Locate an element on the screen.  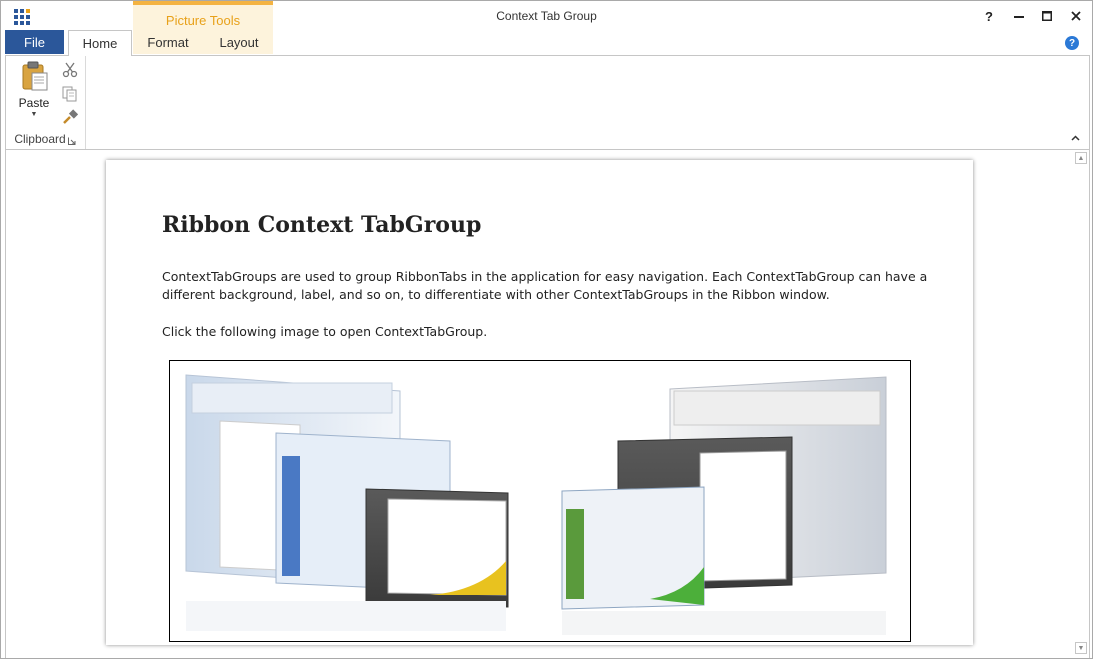
paste-icon is located at coordinates (35, 76).